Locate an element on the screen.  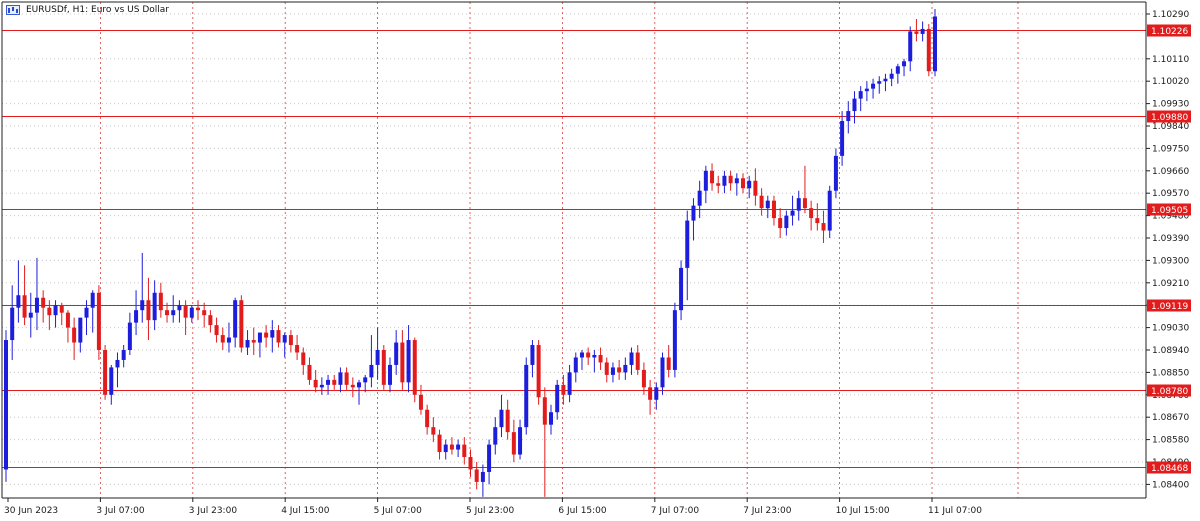
price-level-value: 1.10226 is located at coordinates (1169, 32).